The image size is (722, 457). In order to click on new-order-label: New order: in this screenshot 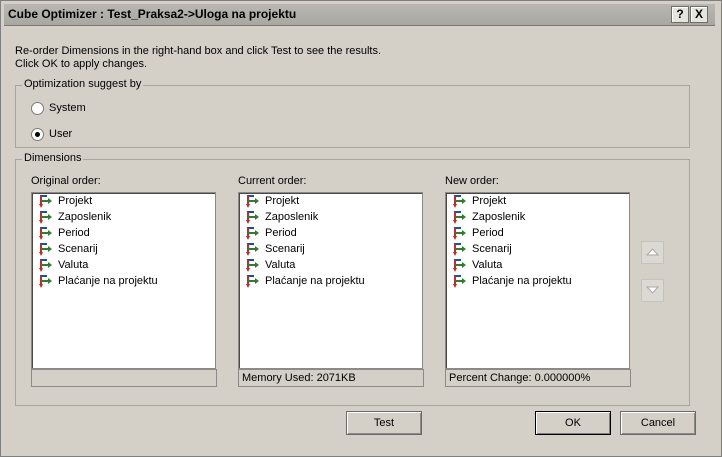, I will do `click(472, 181)`.